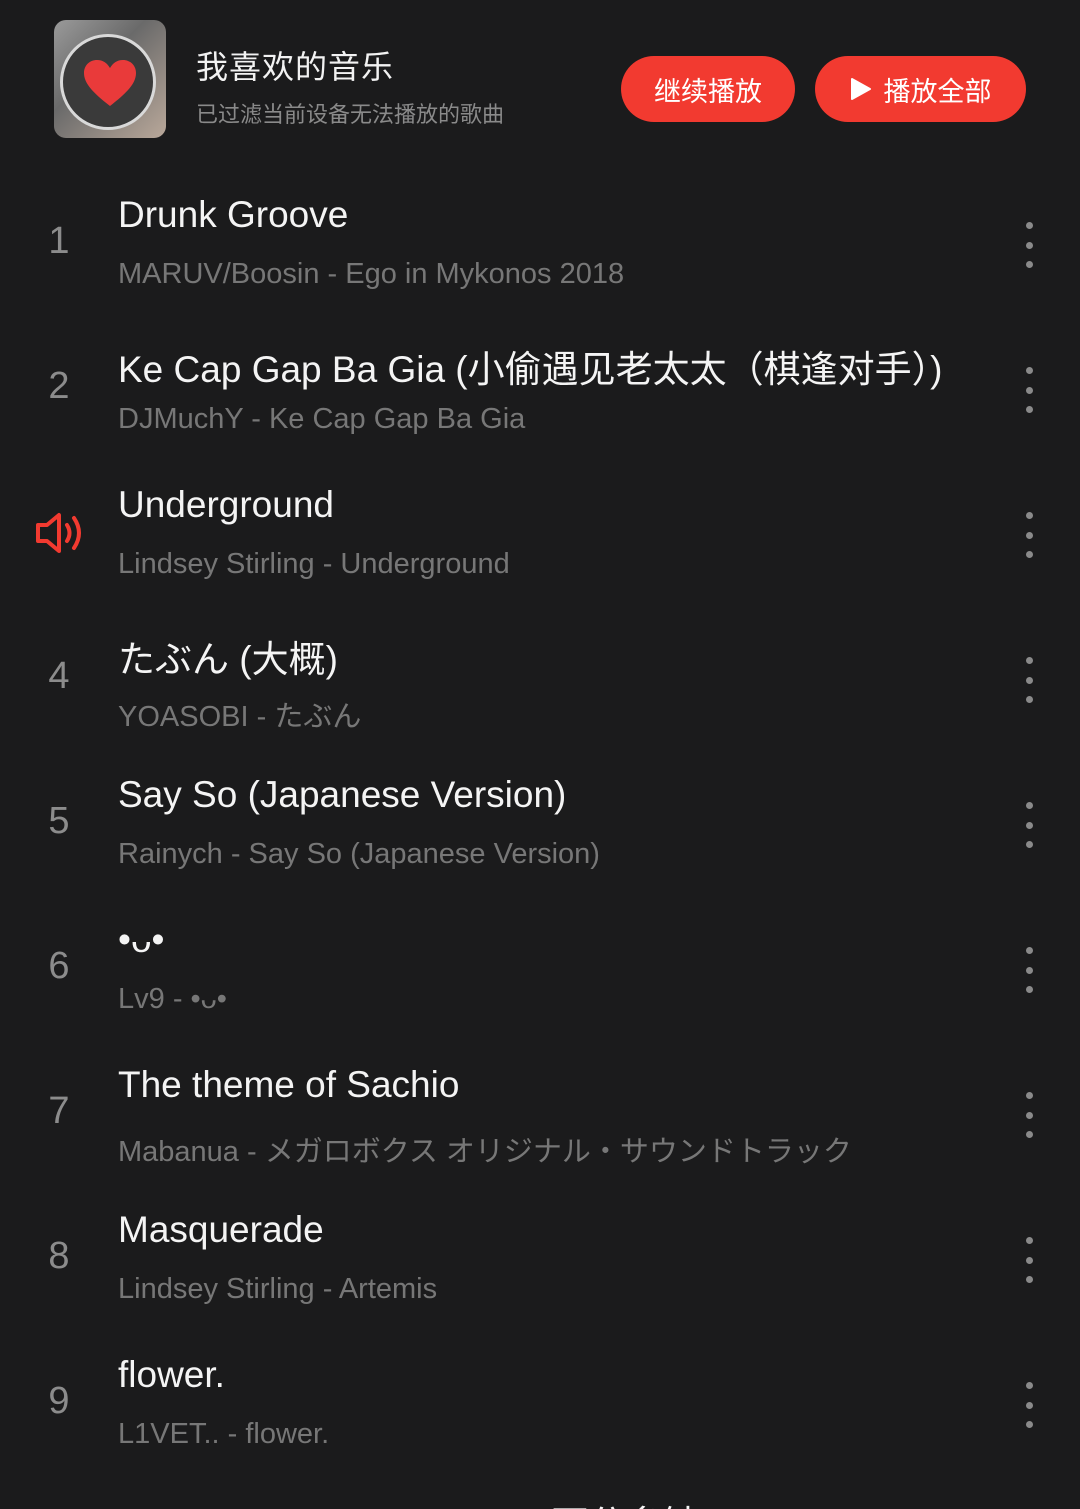 The image size is (1080, 1509). What do you see at coordinates (233, 214) in the screenshot?
I see `song-title: Drunk Groove` at bounding box center [233, 214].